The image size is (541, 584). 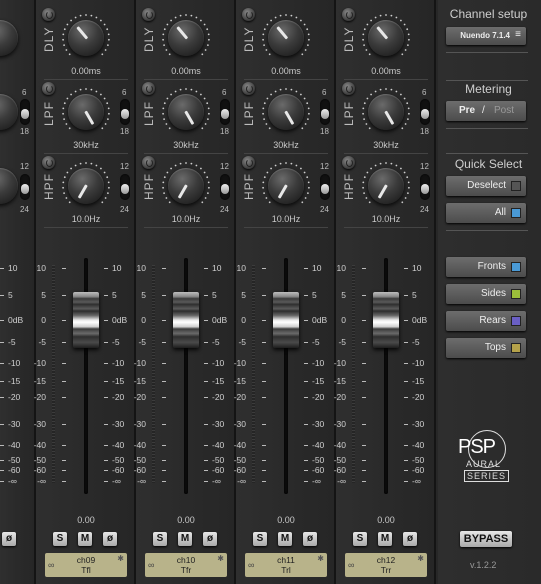 What do you see at coordinates (518, 34) in the screenshot?
I see `menu-icon: ≡` at bounding box center [518, 34].